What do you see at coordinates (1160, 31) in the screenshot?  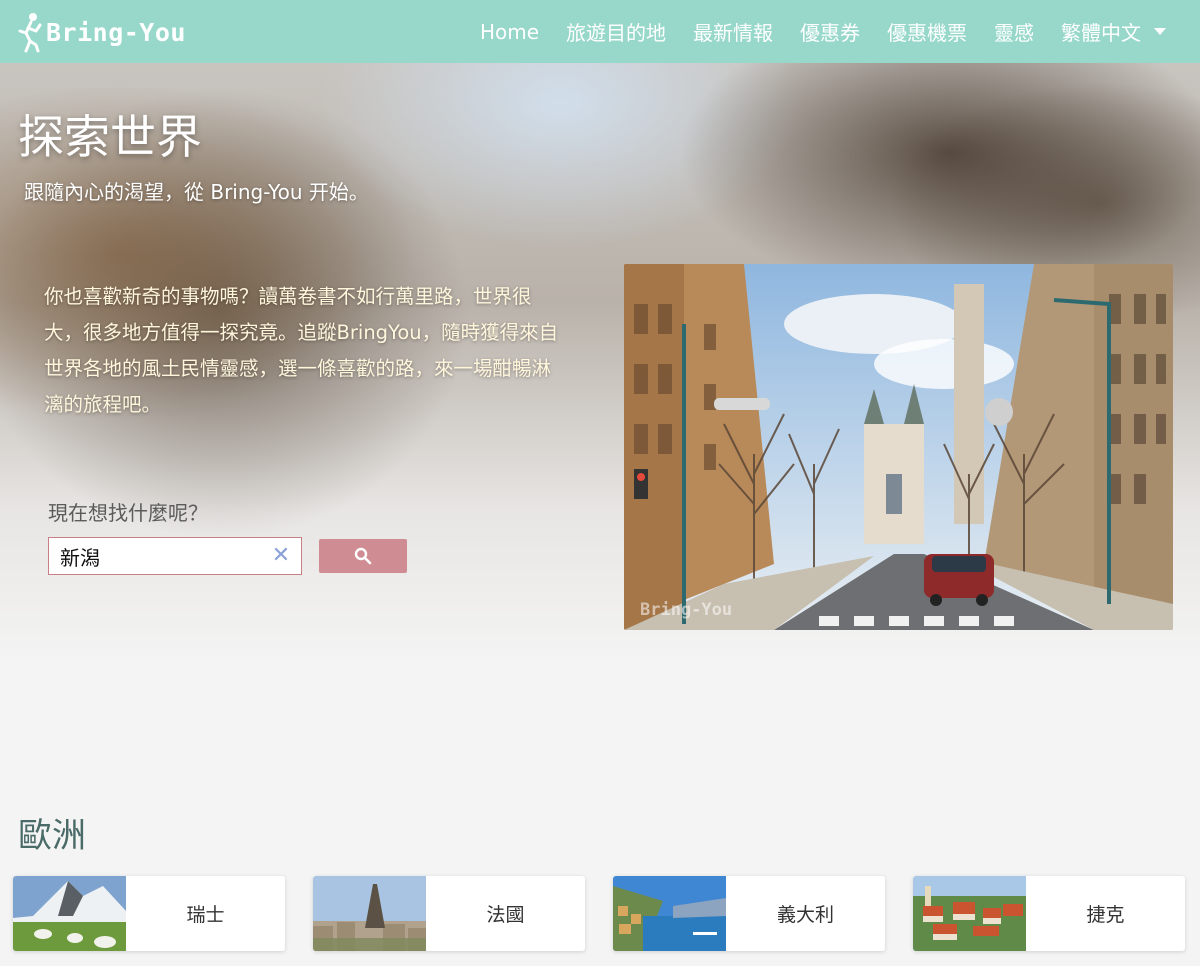 I see `caret-down-icon` at bounding box center [1160, 31].